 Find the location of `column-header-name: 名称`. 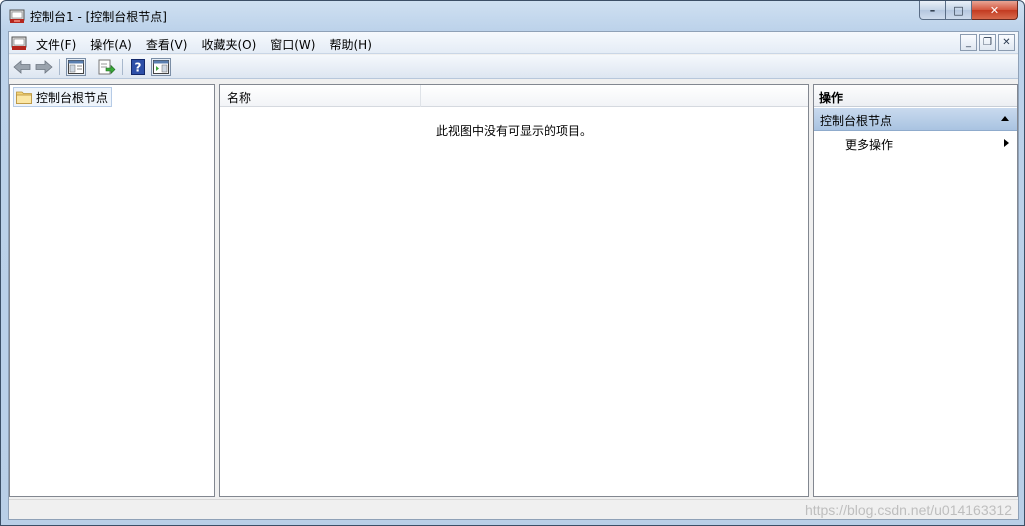

column-header-name: 名称 is located at coordinates (320, 96).